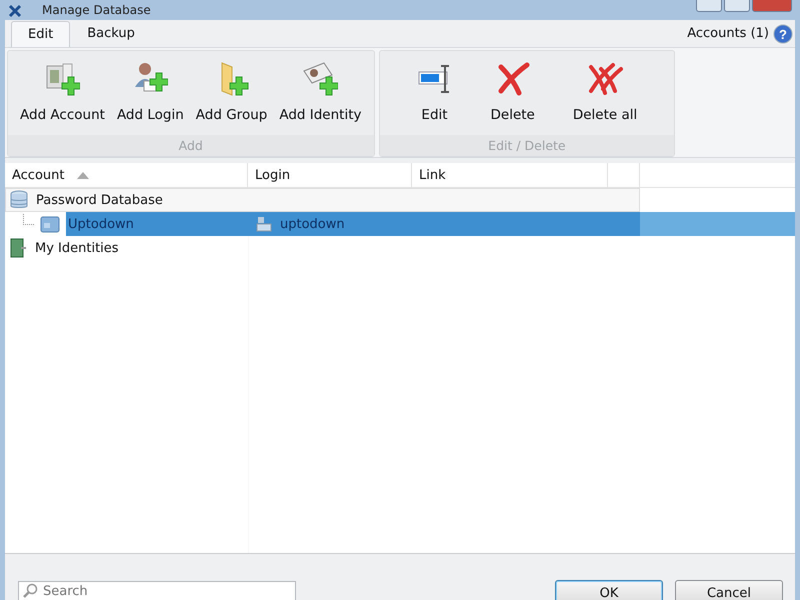 The image size is (800, 600). Describe the element at coordinates (62, 79) in the screenshot. I see `document-plus-icon` at that location.